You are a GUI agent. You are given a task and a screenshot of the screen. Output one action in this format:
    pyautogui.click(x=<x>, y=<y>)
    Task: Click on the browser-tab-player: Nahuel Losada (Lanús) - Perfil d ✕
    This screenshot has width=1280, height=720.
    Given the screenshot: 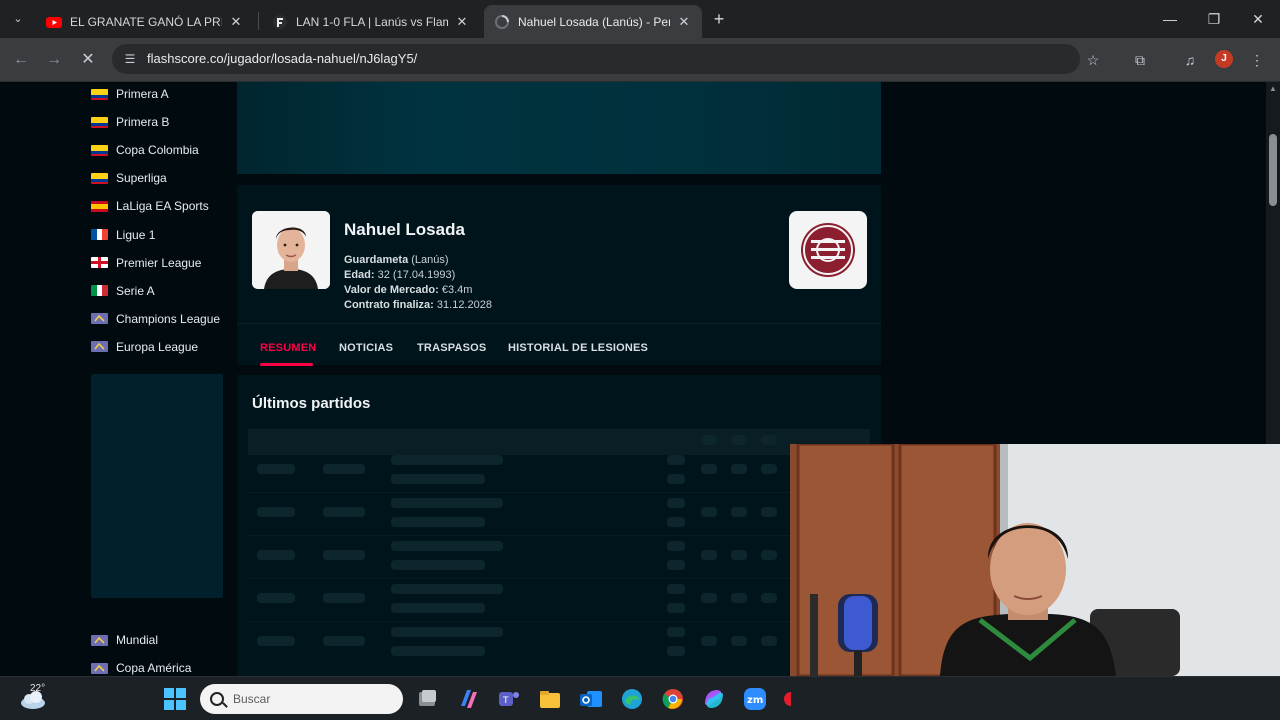 What is the action you would take?
    pyautogui.click(x=593, y=21)
    